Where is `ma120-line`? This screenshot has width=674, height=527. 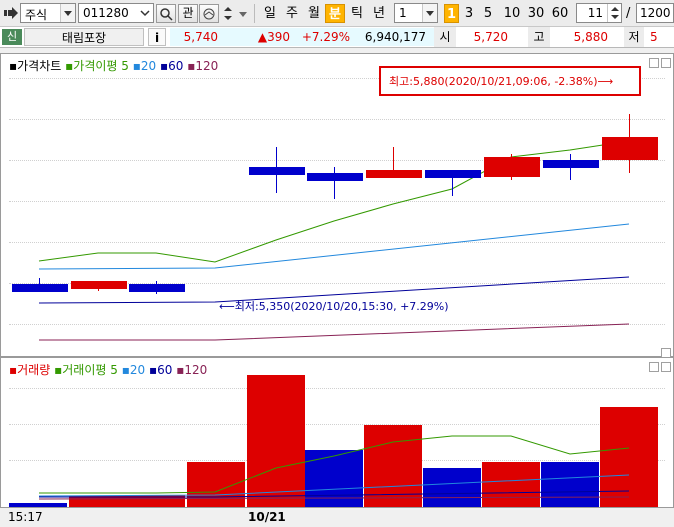 ma120-line is located at coordinates (334, 332).